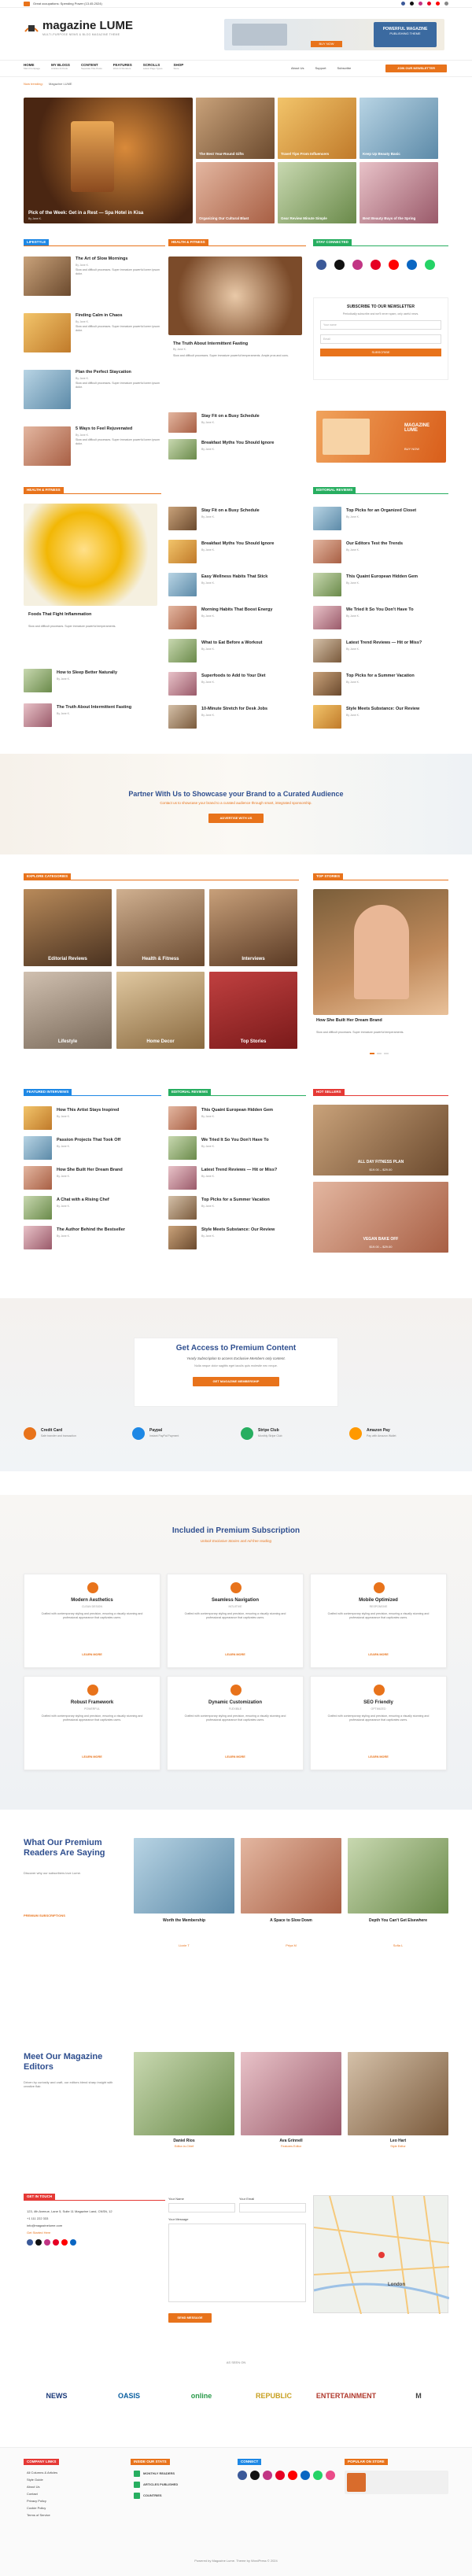 The image size is (472, 2576). What do you see at coordinates (253, 1041) in the screenshot?
I see `category-label: Top Stories` at bounding box center [253, 1041].